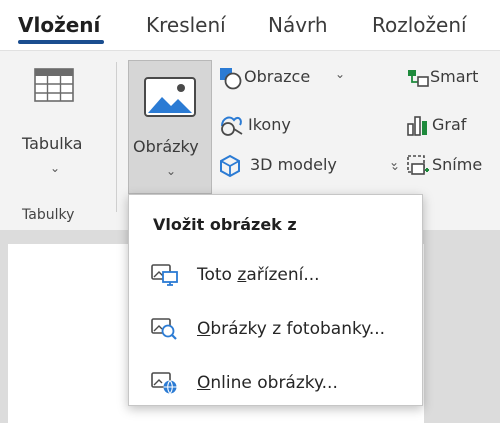  What do you see at coordinates (58, 133) in the screenshot?
I see `table-button: Tabulka ⌄` at bounding box center [58, 133].